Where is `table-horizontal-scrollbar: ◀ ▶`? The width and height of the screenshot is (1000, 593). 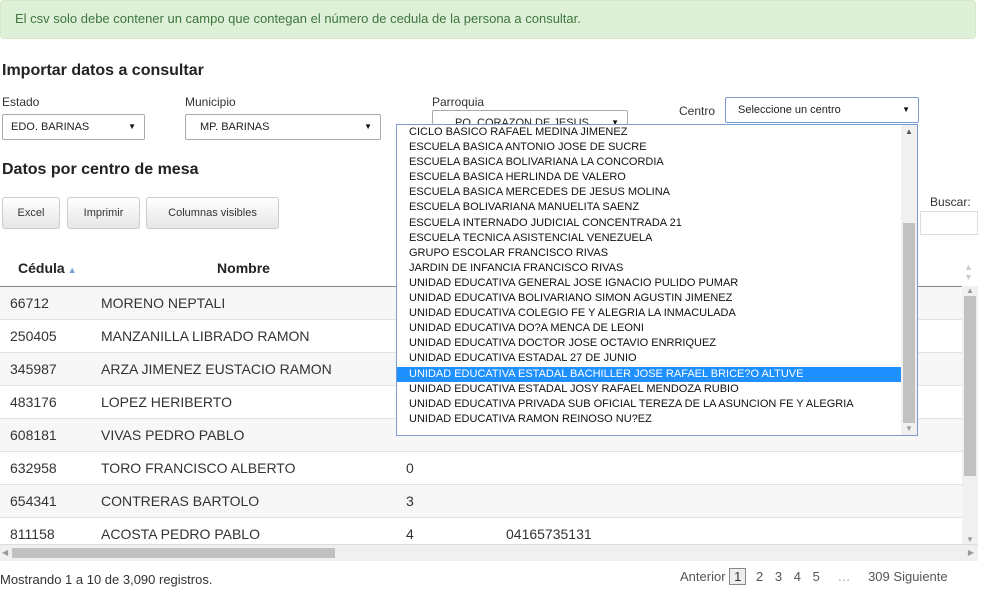
table-horizontal-scrollbar: ◀ ▶ is located at coordinates (489, 552).